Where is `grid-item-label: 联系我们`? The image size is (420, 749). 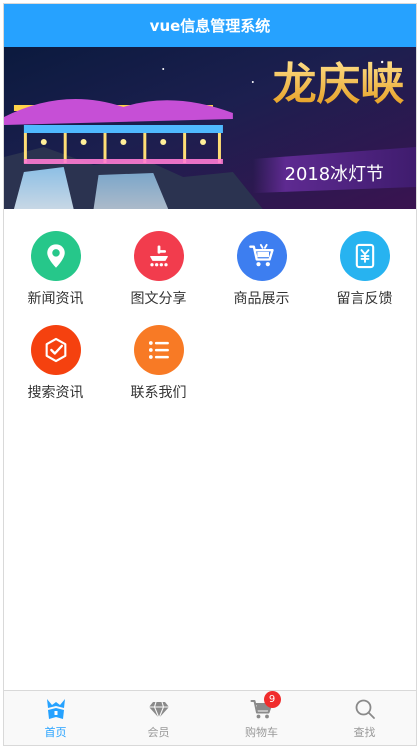
grid-item-label: 联系我们 is located at coordinates (158, 393).